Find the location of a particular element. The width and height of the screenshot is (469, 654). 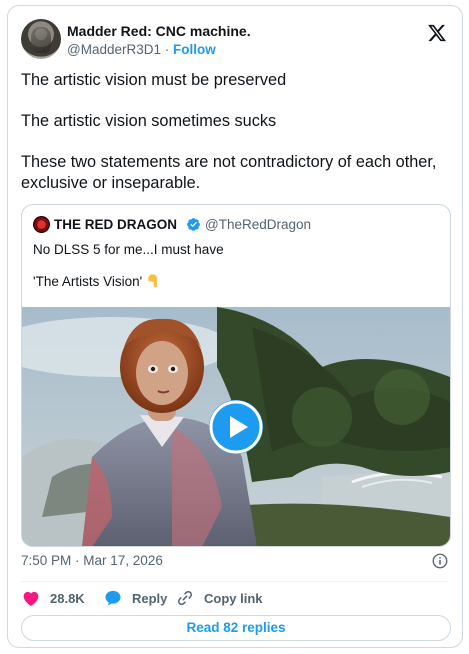

copy-link-label: Copy link is located at coordinates (233, 598).